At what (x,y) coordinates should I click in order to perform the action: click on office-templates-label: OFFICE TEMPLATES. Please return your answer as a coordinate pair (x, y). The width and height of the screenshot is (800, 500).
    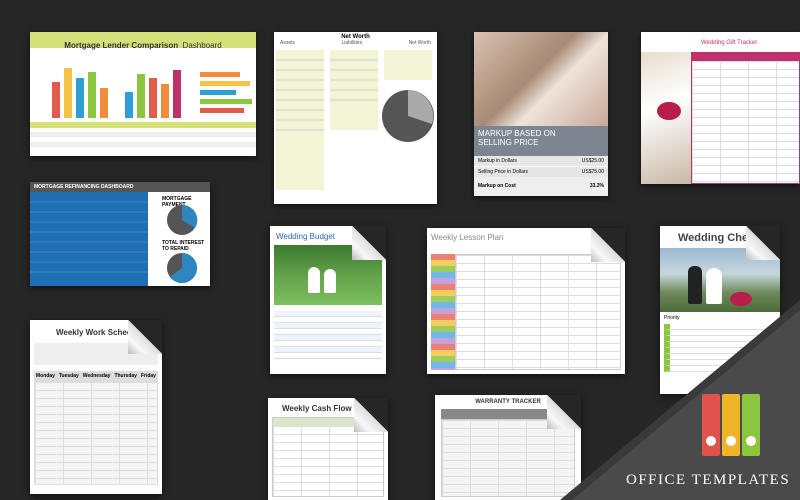
    Looking at the image, I should click on (708, 480).